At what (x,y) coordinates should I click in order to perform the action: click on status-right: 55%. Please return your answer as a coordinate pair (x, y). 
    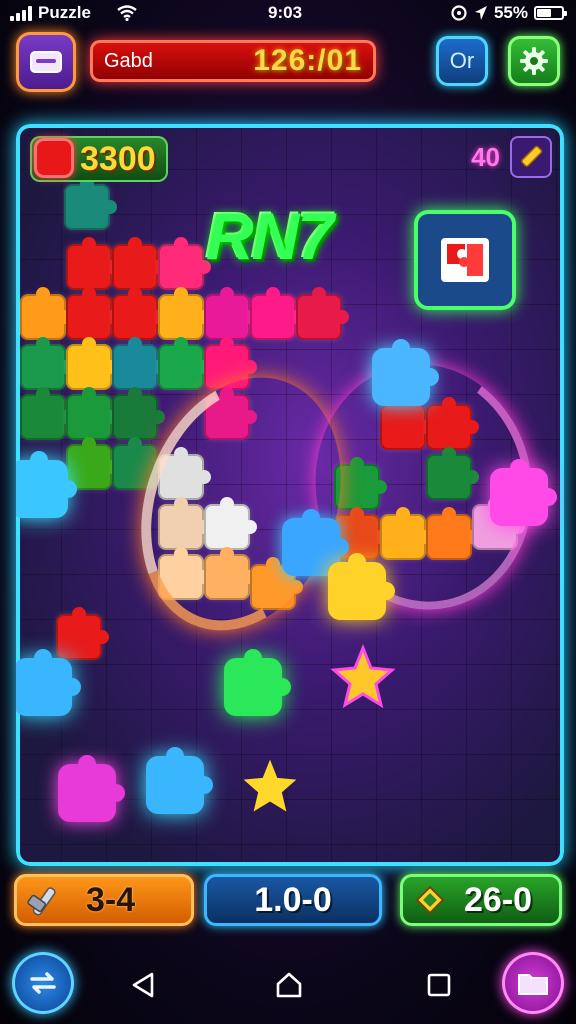
    Looking at the image, I should click on (508, 13).